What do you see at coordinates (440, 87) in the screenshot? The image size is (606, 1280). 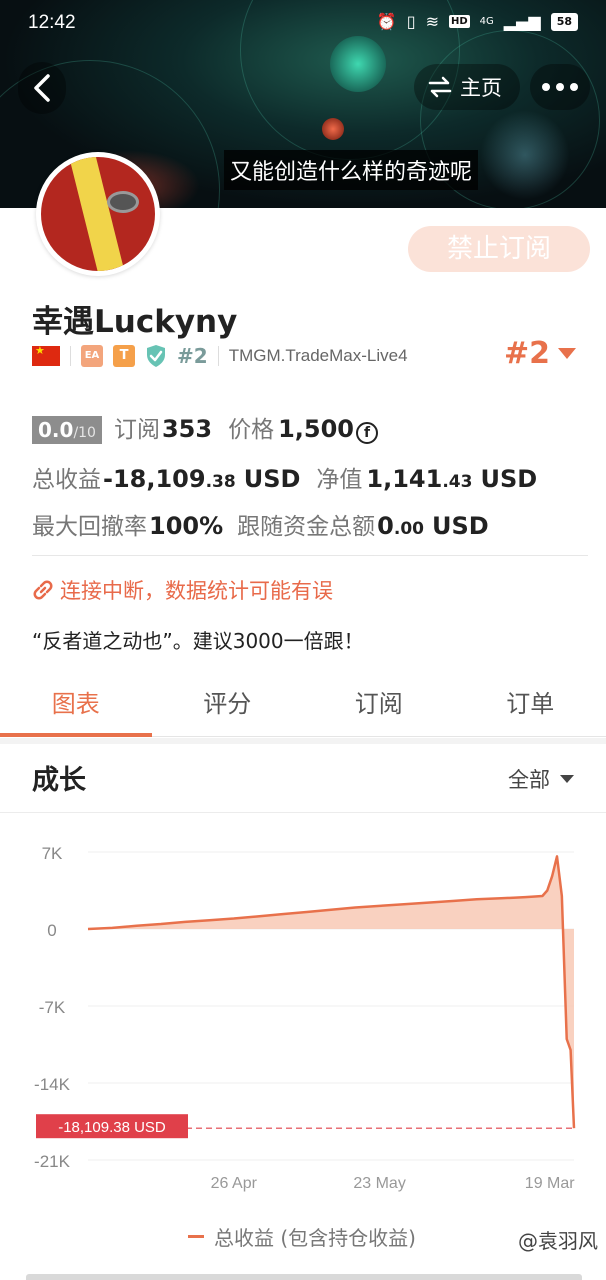 I see `switch-icon` at bounding box center [440, 87].